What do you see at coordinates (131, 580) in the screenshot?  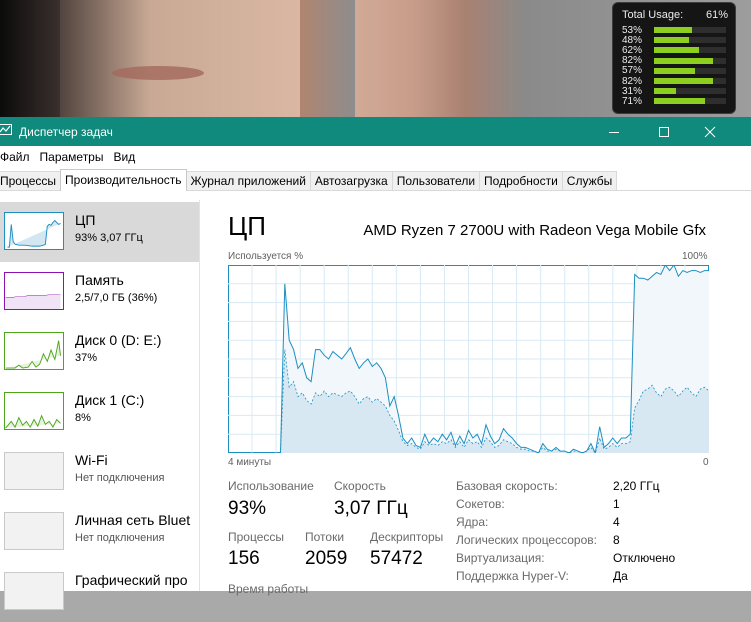 I see `sidebar-item-label: Графический про` at bounding box center [131, 580].